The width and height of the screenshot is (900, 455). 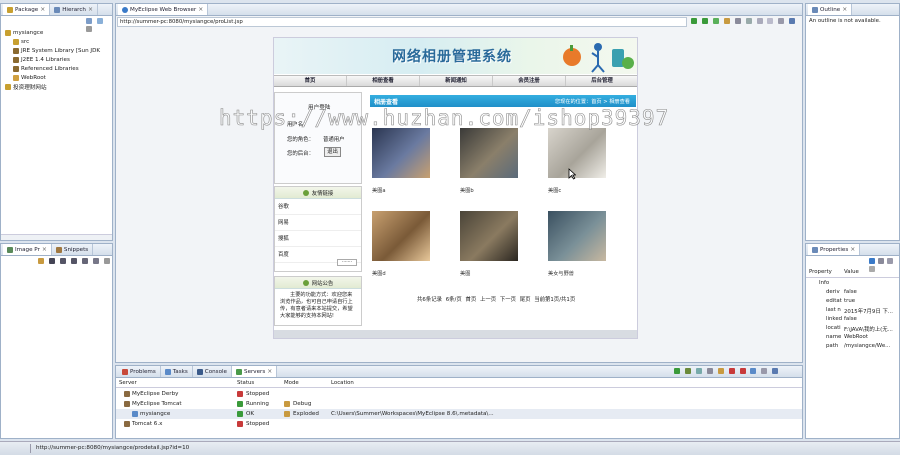 I want to click on tab-problems: Problems, so click(x=139, y=371).